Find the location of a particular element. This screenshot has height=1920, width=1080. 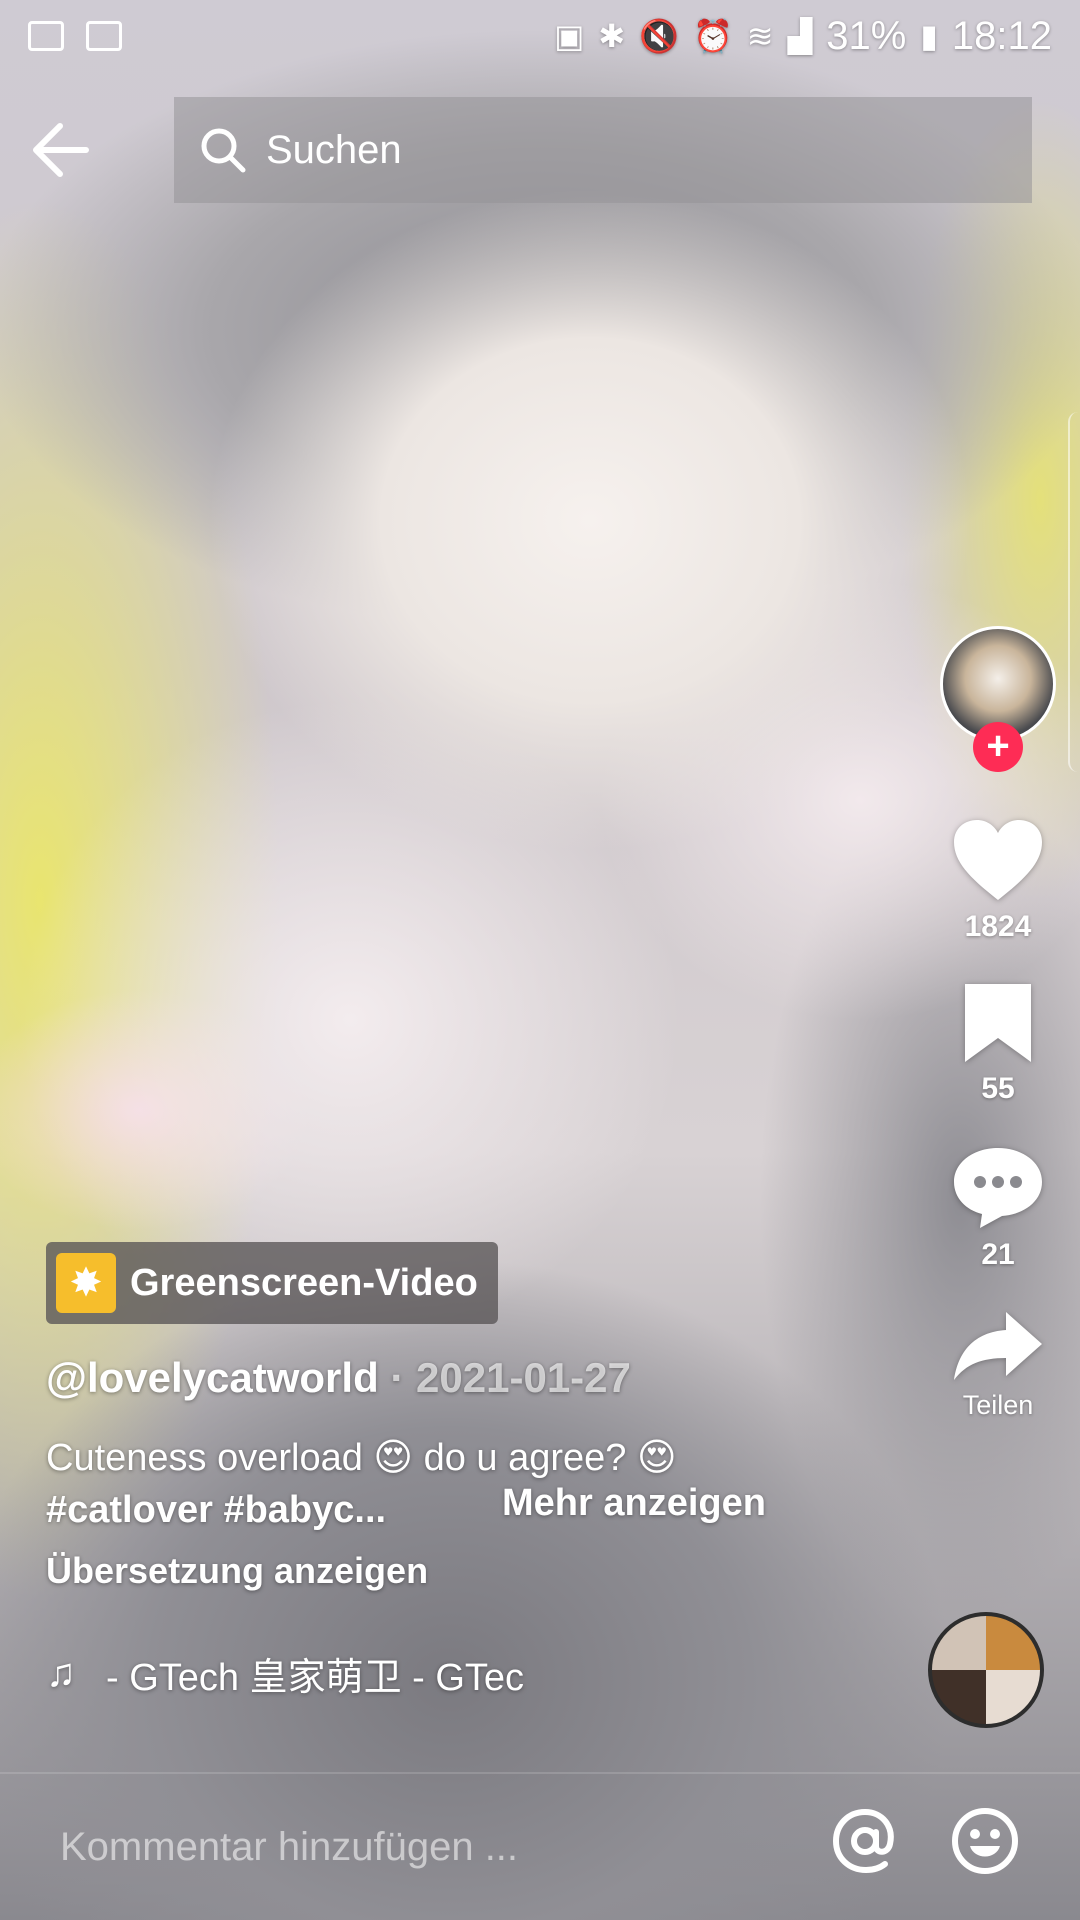

search-placeholder: Suchen is located at coordinates (334, 149).